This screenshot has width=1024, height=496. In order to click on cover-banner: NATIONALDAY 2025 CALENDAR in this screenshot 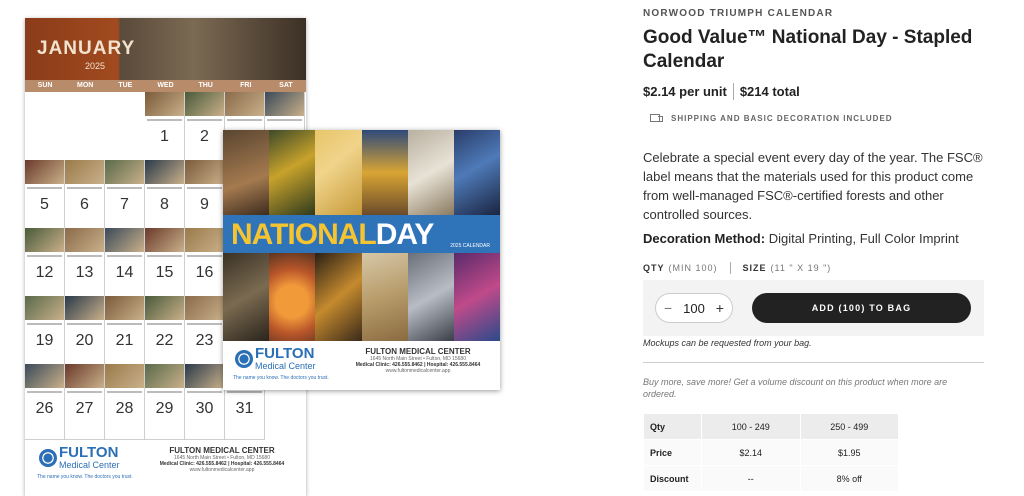, I will do `click(361, 234)`.